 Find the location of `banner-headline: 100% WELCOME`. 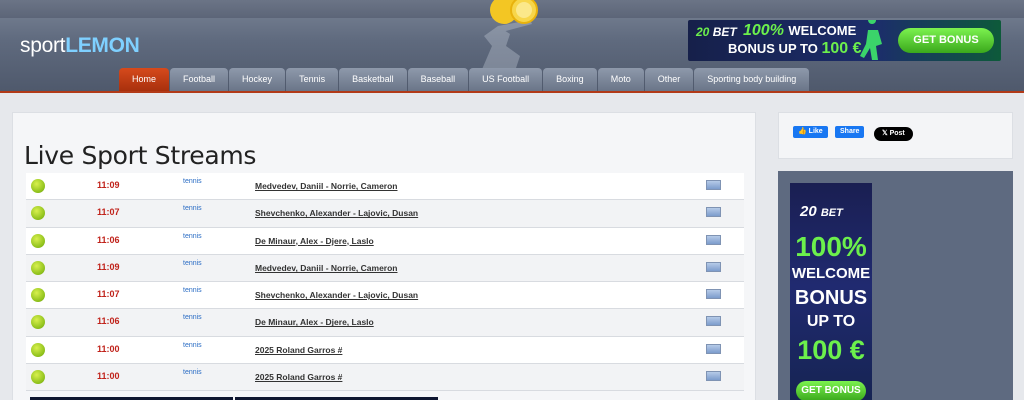

banner-headline: 100% WELCOME is located at coordinates (800, 30).